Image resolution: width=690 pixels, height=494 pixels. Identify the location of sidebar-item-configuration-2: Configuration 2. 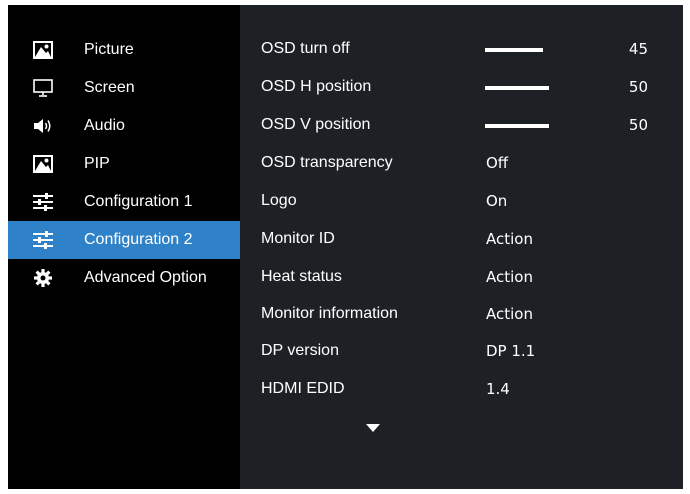
(124, 240).